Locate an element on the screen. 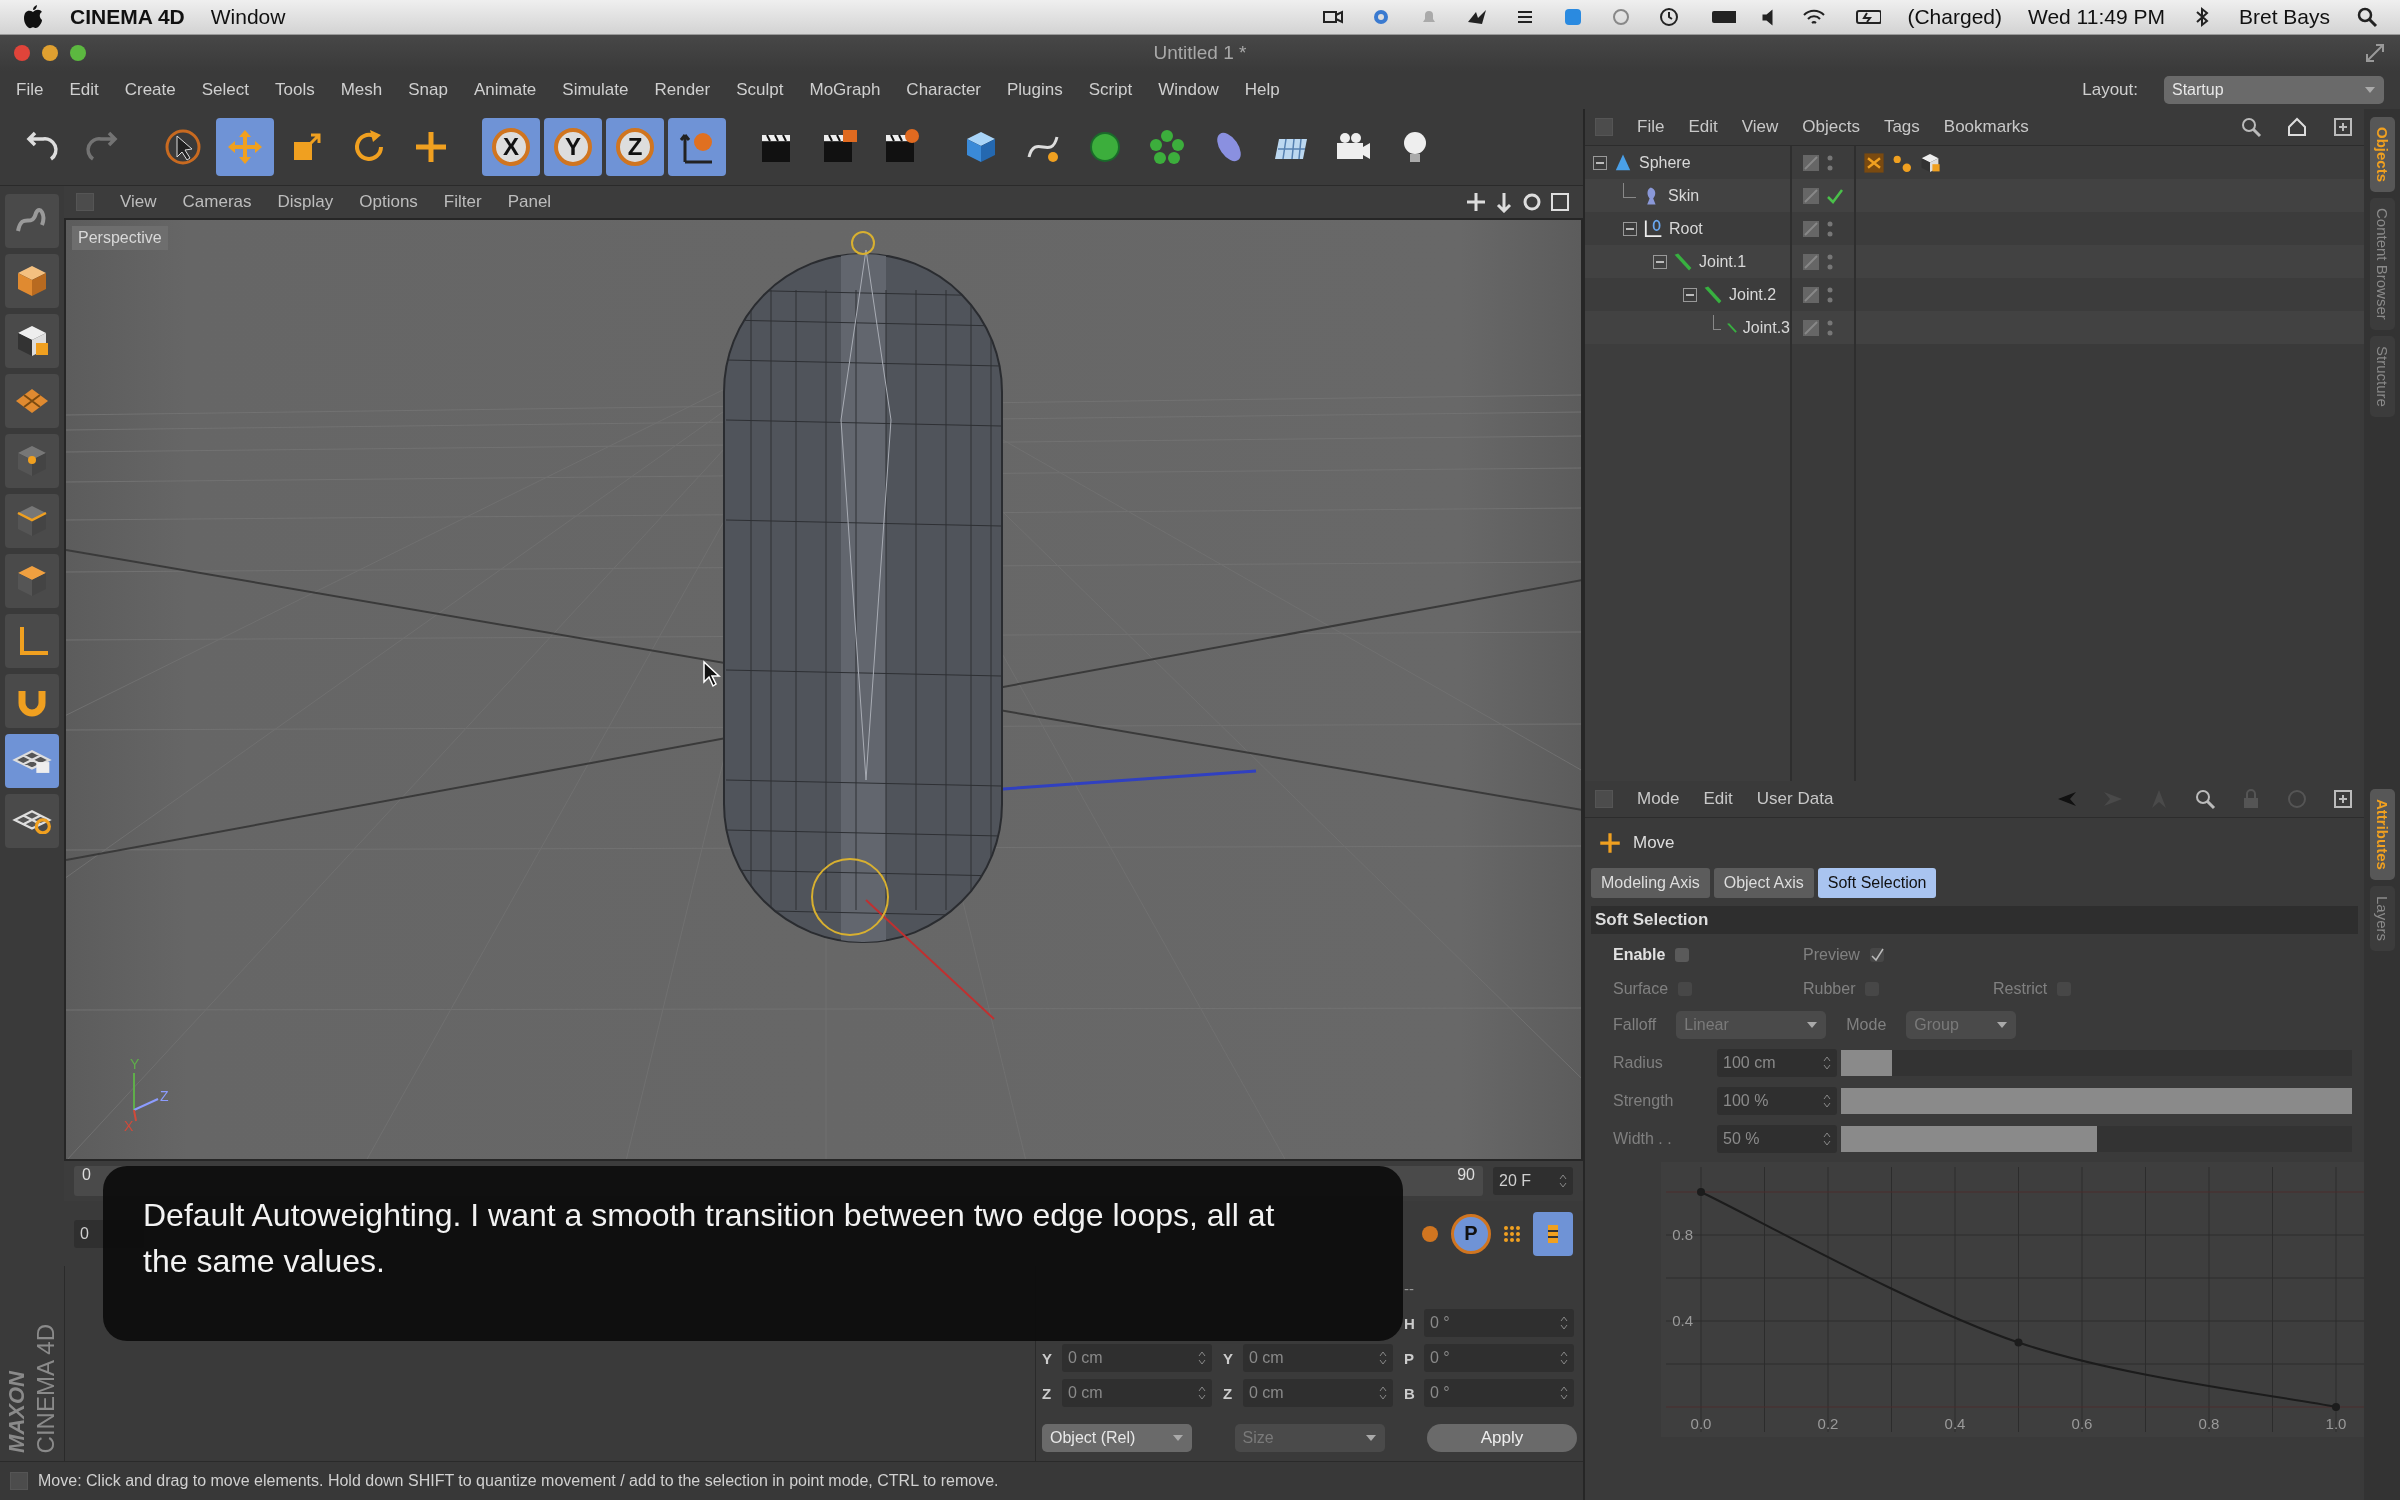 The width and height of the screenshot is (2400, 1500). zoom-button is located at coordinates (78, 53).